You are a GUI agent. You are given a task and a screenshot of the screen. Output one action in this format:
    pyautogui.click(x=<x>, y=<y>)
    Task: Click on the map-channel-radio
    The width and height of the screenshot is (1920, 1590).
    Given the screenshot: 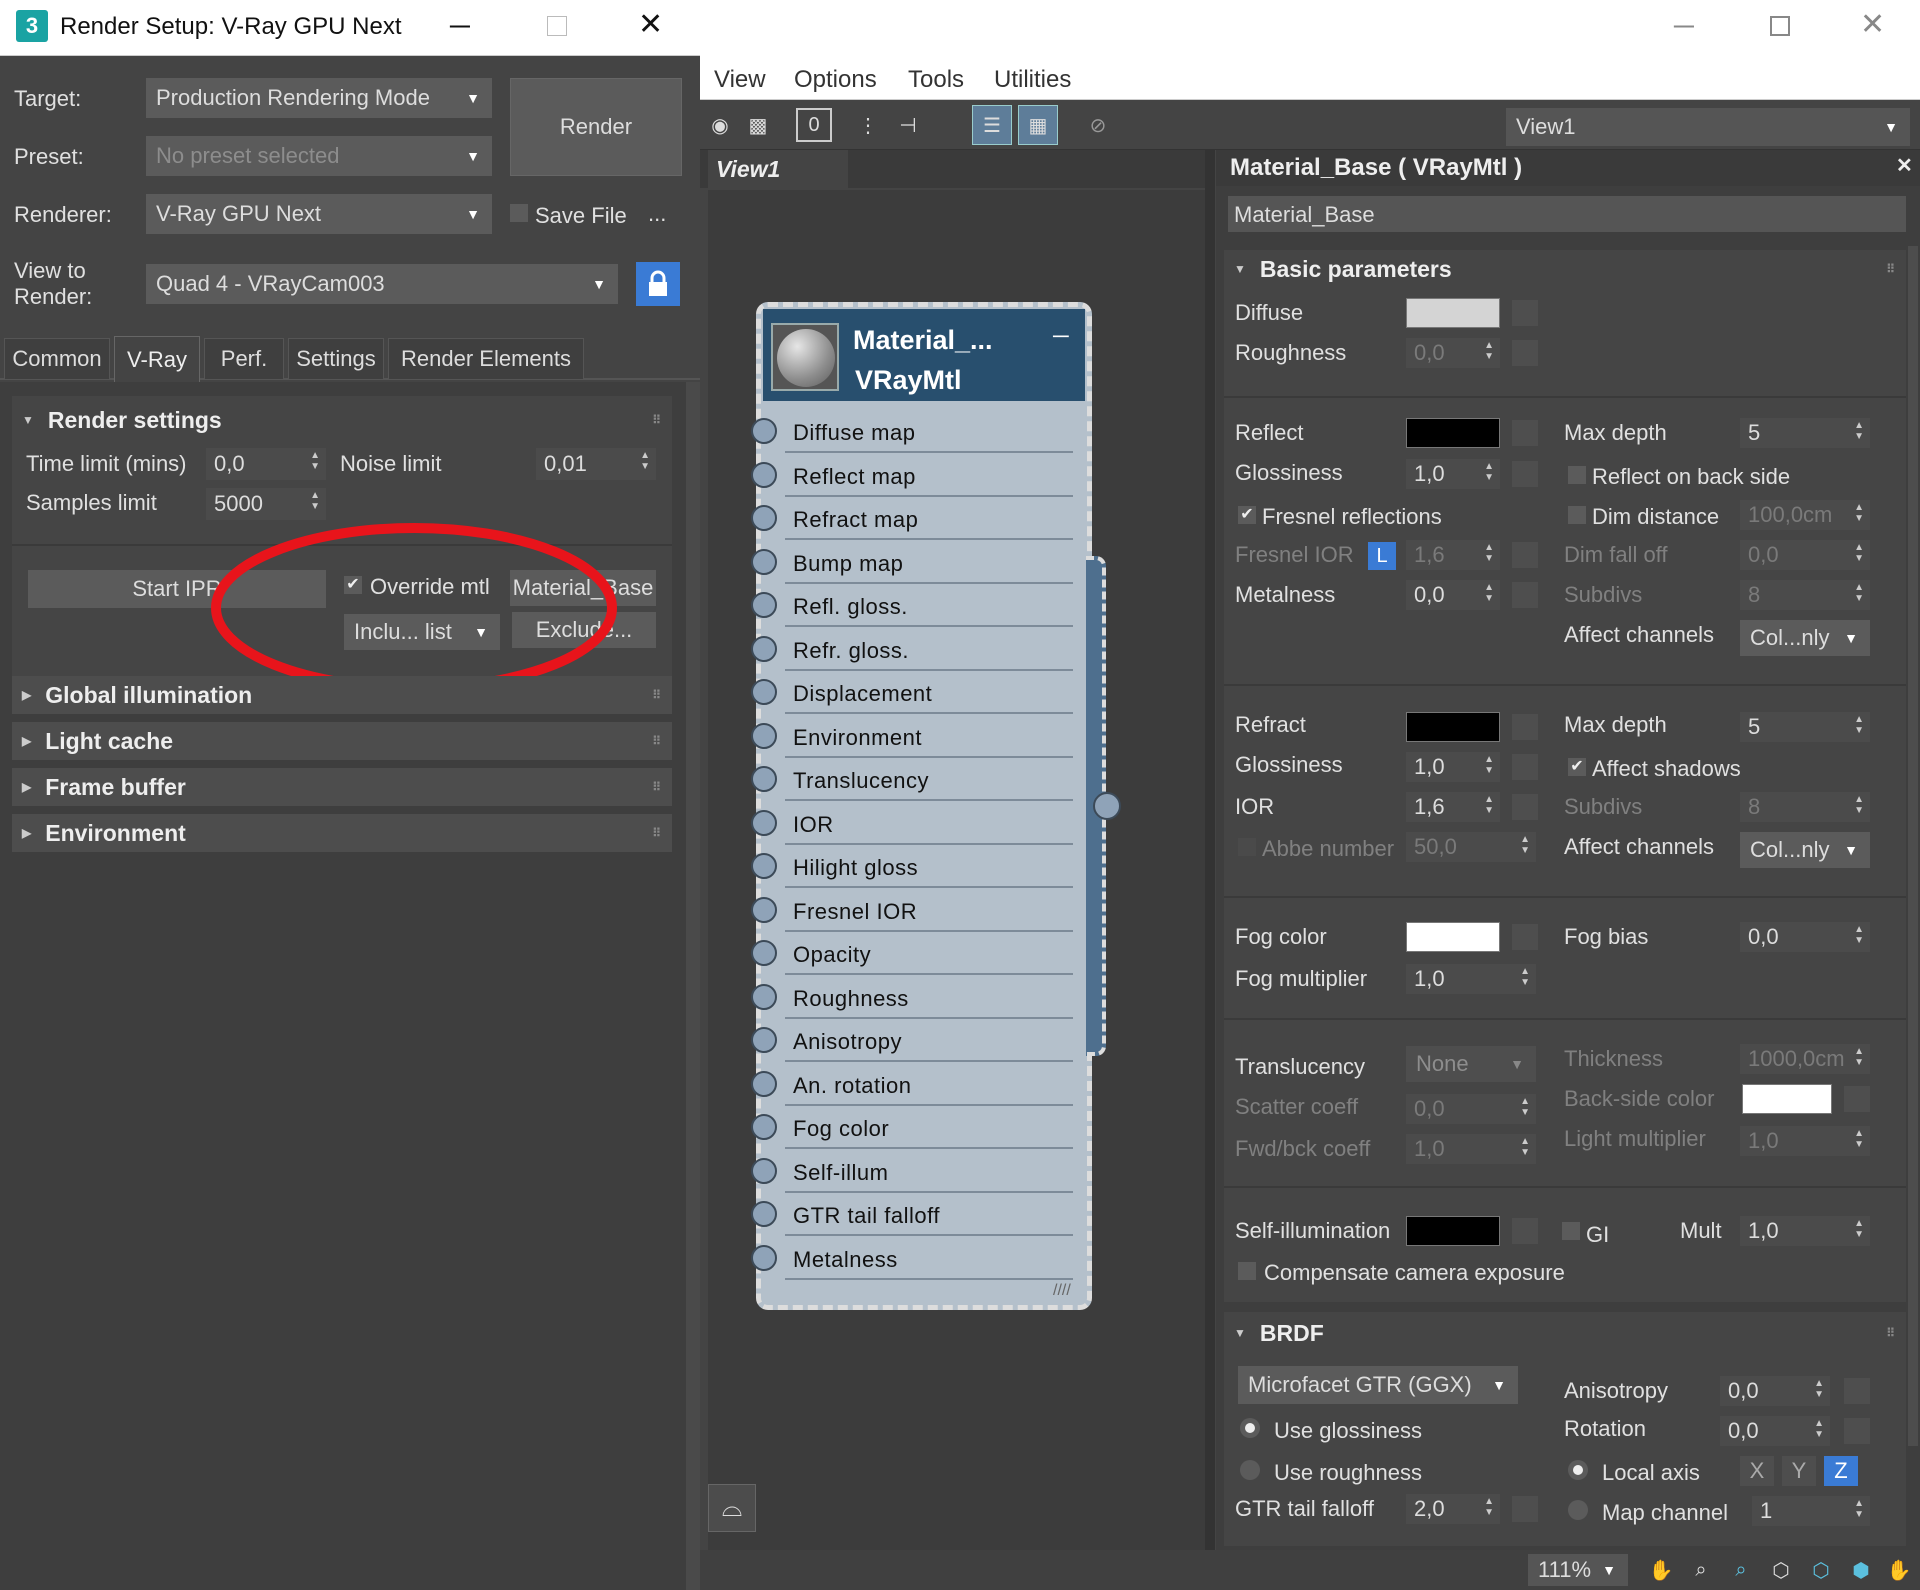 What is the action you would take?
    pyautogui.click(x=1578, y=1510)
    